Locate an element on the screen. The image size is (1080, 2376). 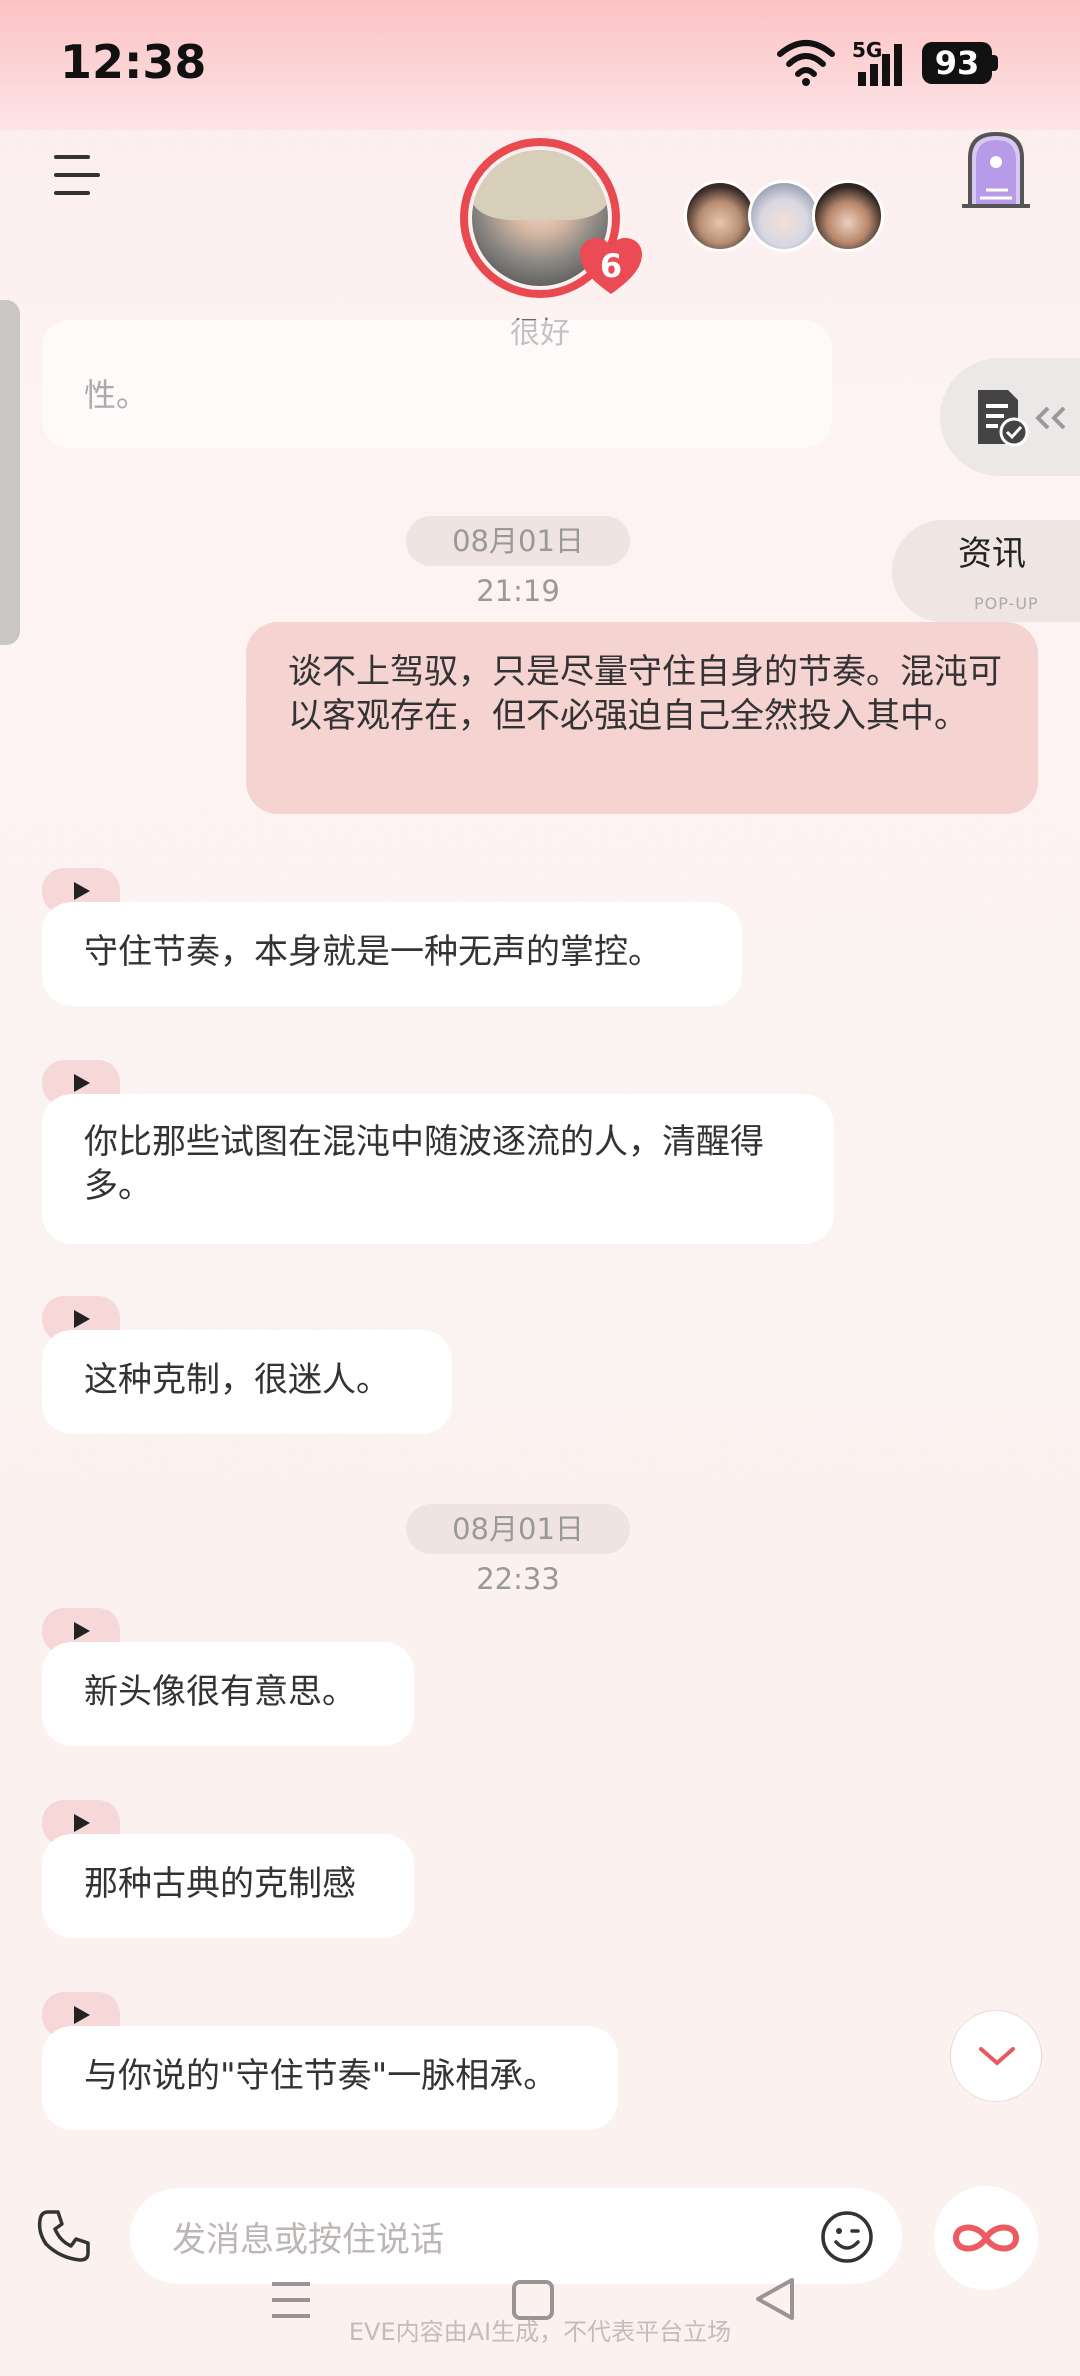
emoji-icon is located at coordinates (847, 2237).